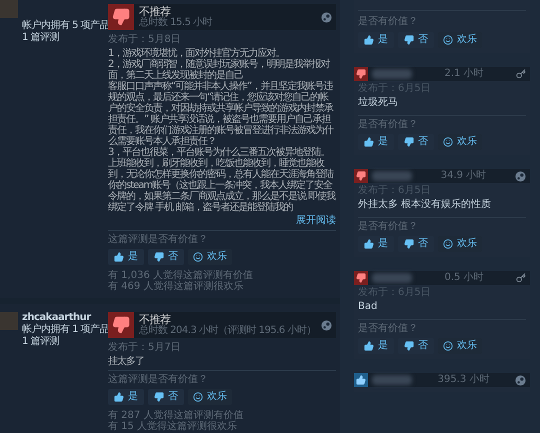  What do you see at coordinates (197, 53) in the screenshot?
I see `review-text: 1，游戏环境堪忧，面对外挂官方无力应对。` at bounding box center [197, 53].